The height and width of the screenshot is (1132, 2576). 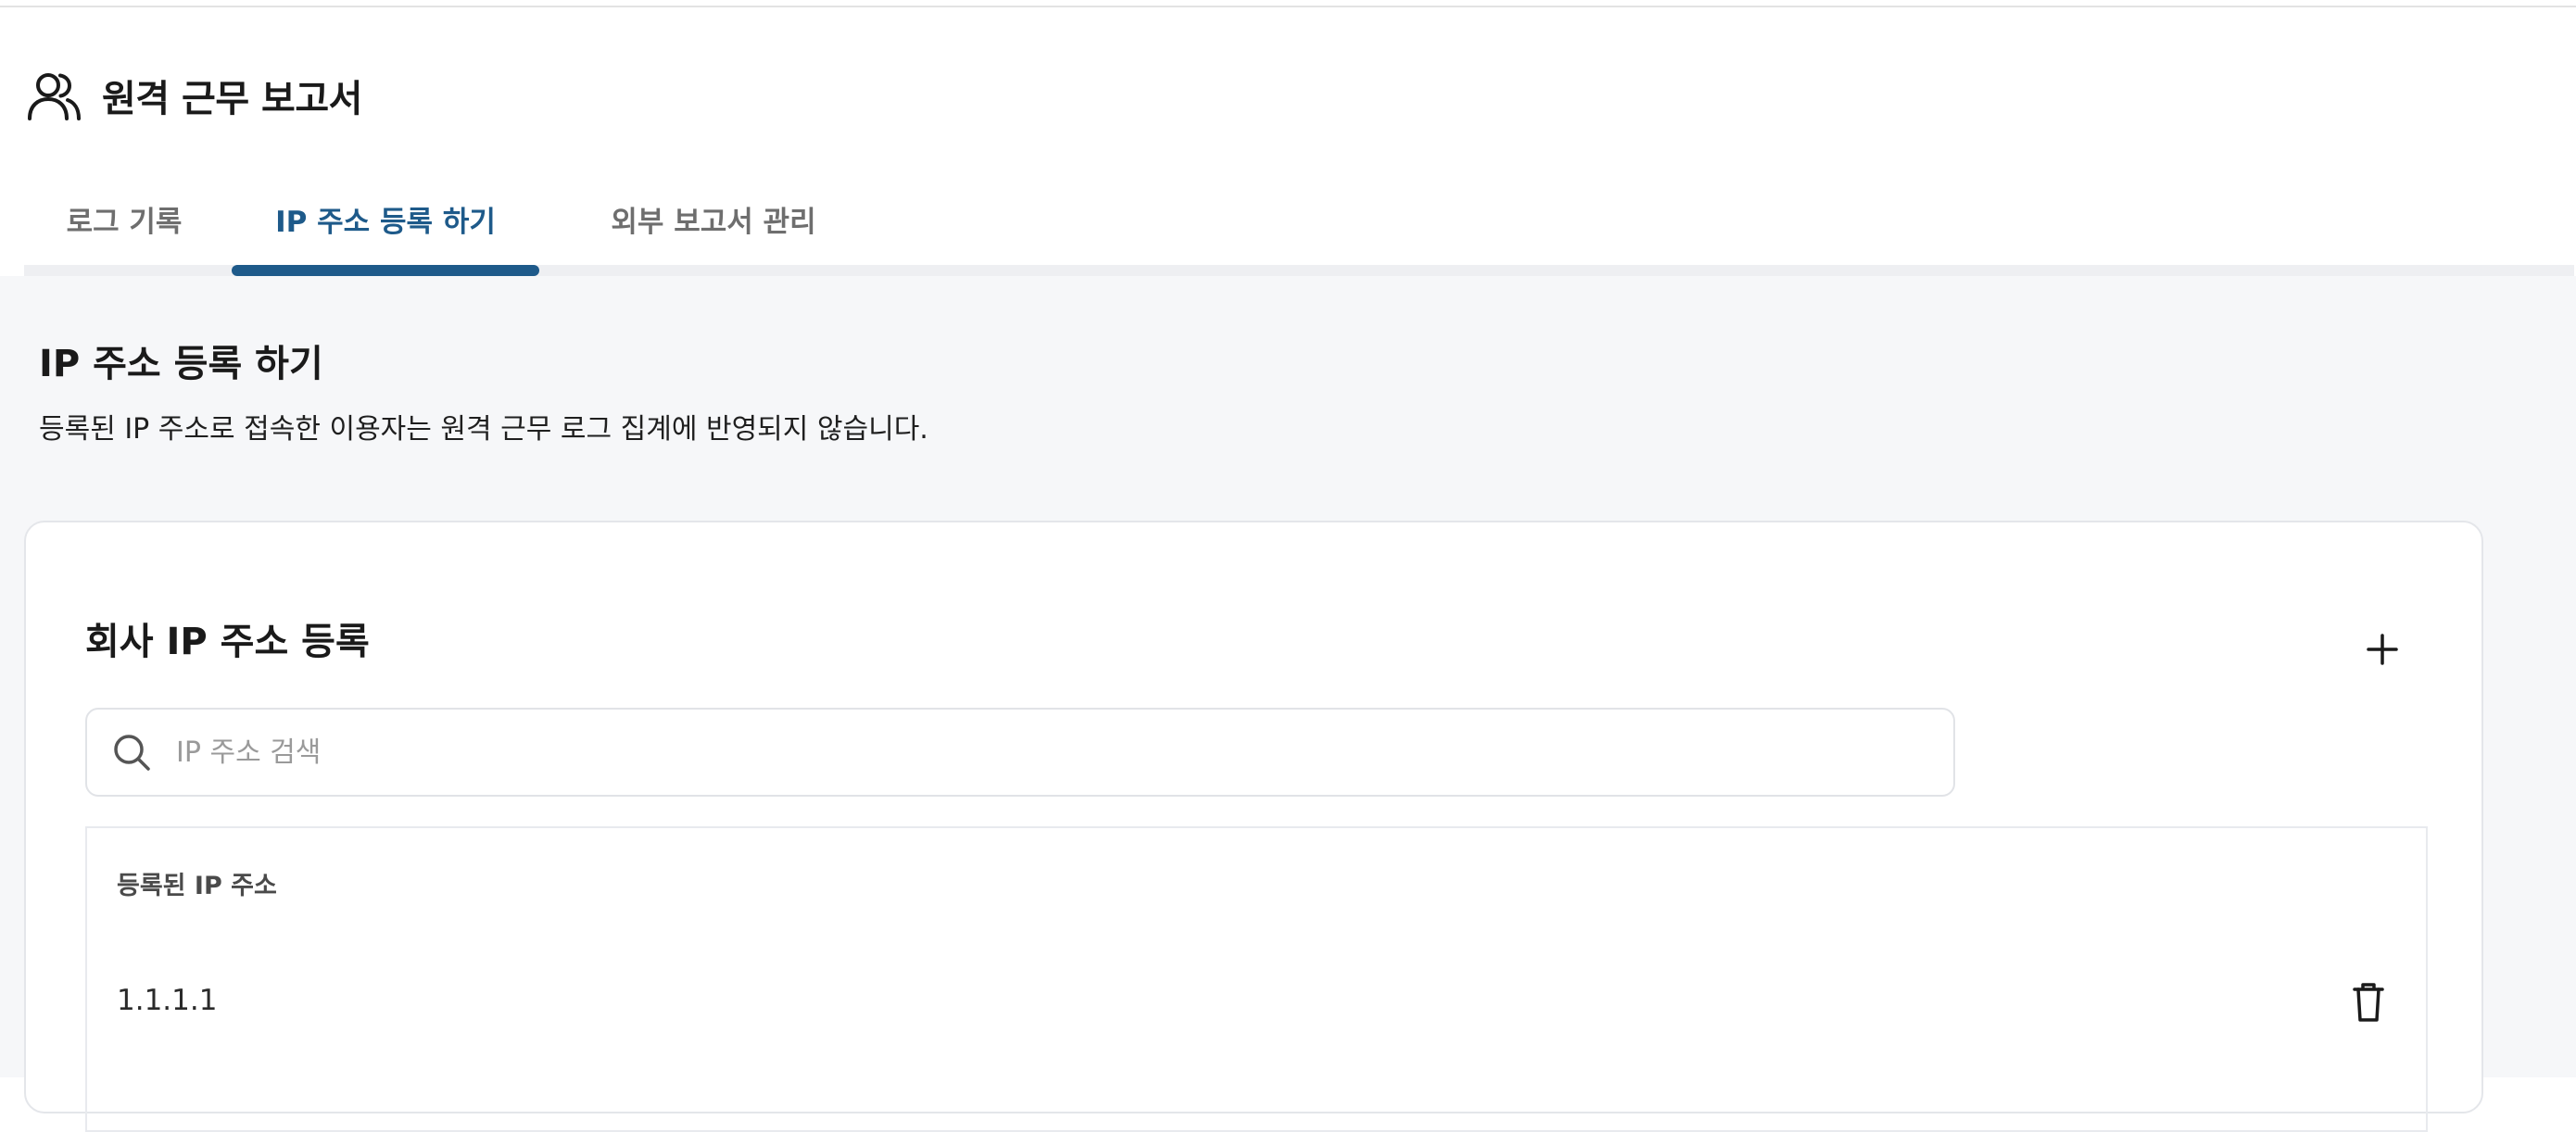 I want to click on trash-icon, so click(x=2369, y=1002).